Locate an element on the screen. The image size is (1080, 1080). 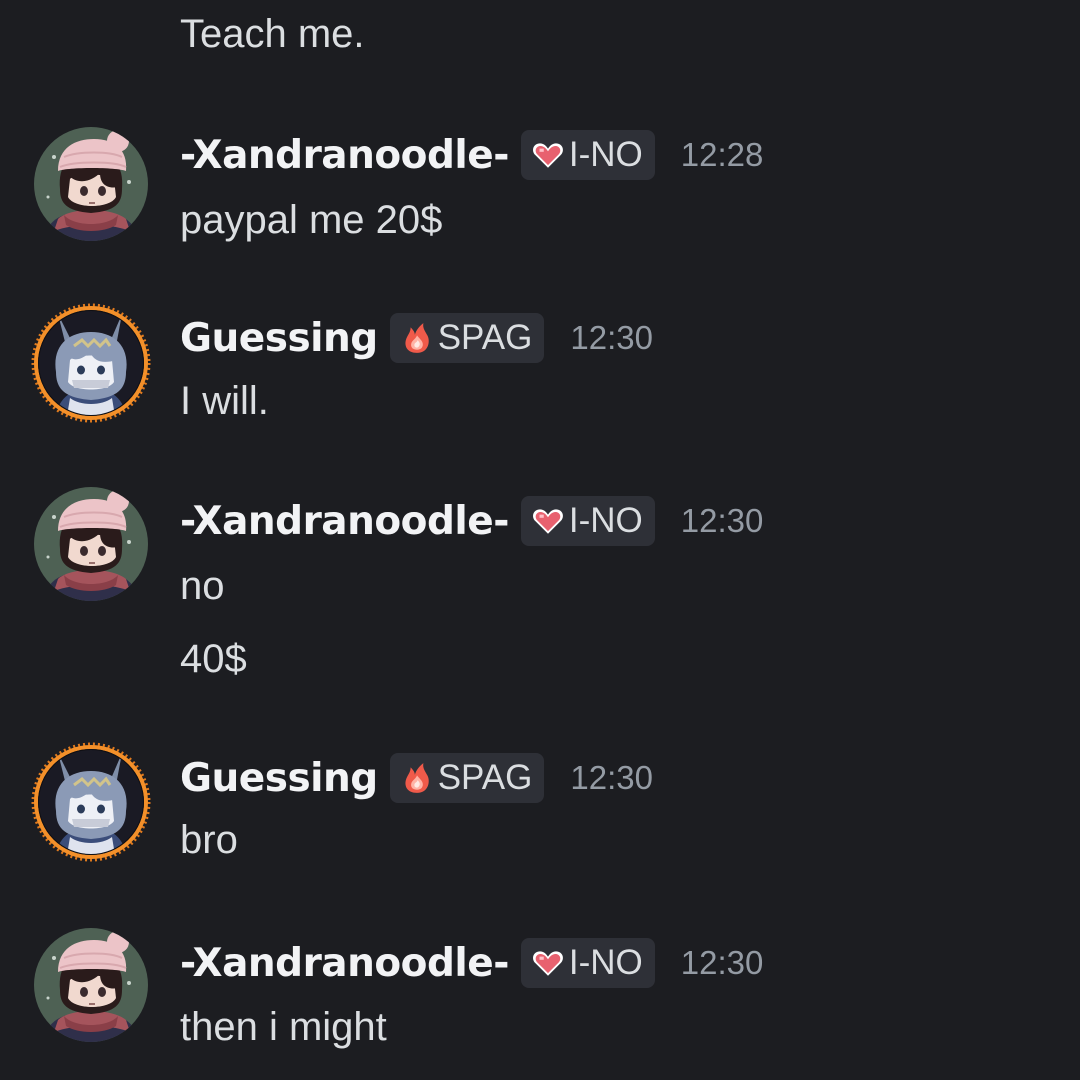
message-content-line: no is located at coordinates (202, 586).